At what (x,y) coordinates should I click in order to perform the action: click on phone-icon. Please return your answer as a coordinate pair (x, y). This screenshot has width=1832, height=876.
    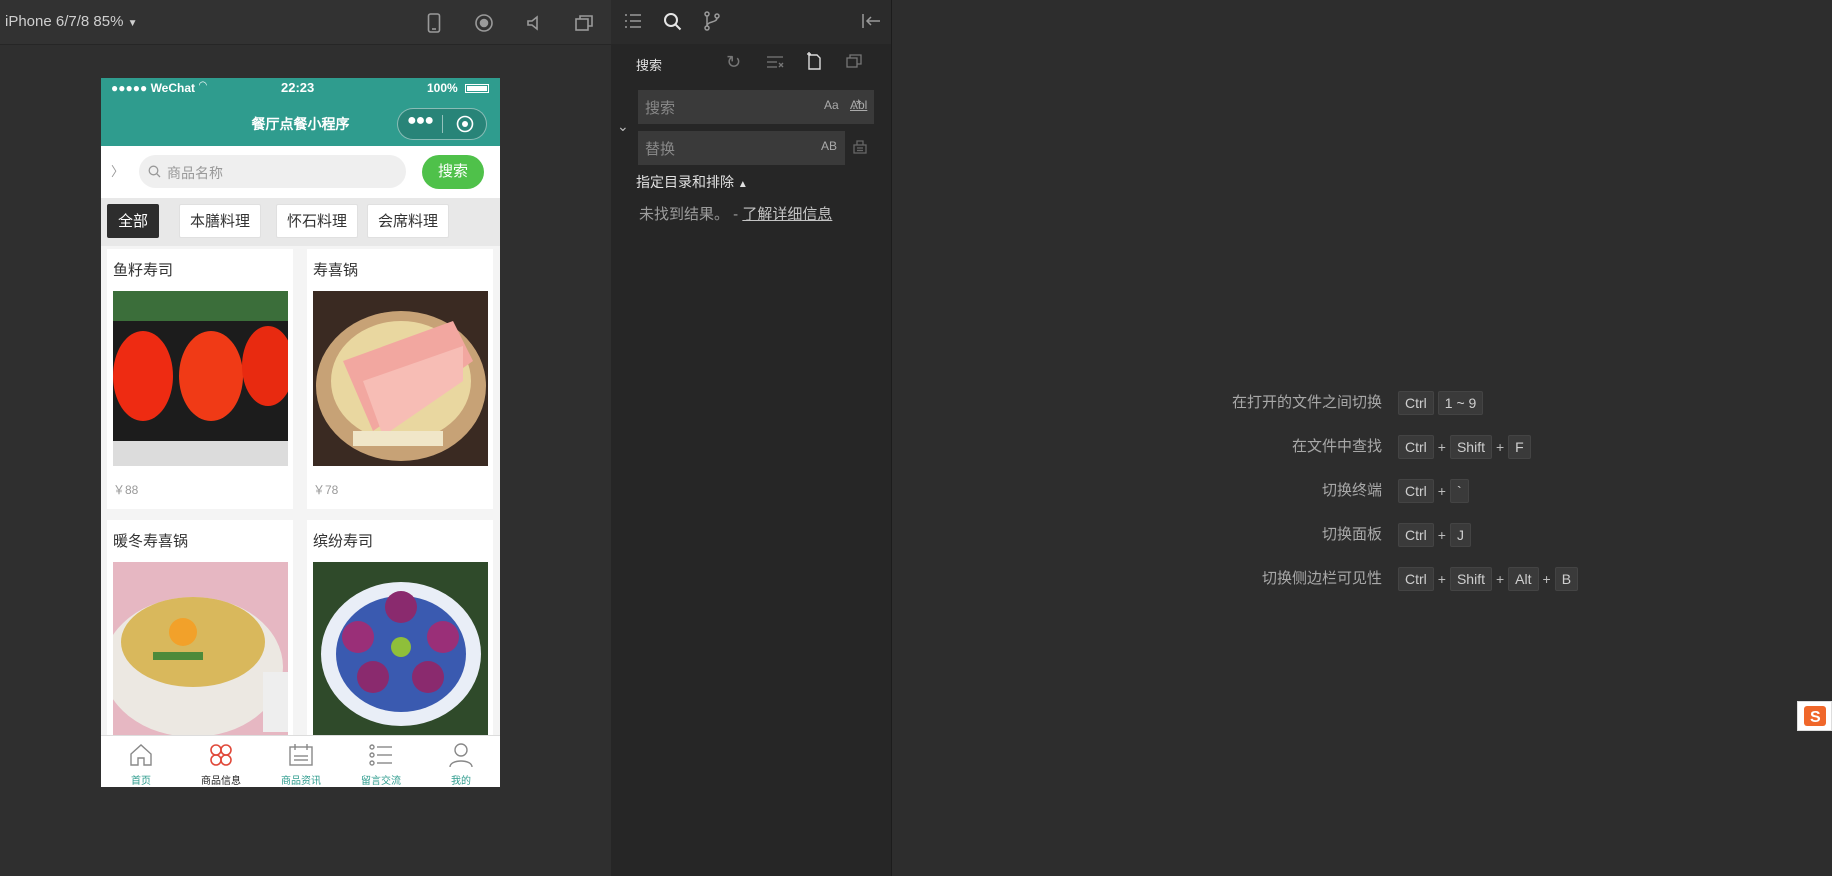
    Looking at the image, I should click on (434, 23).